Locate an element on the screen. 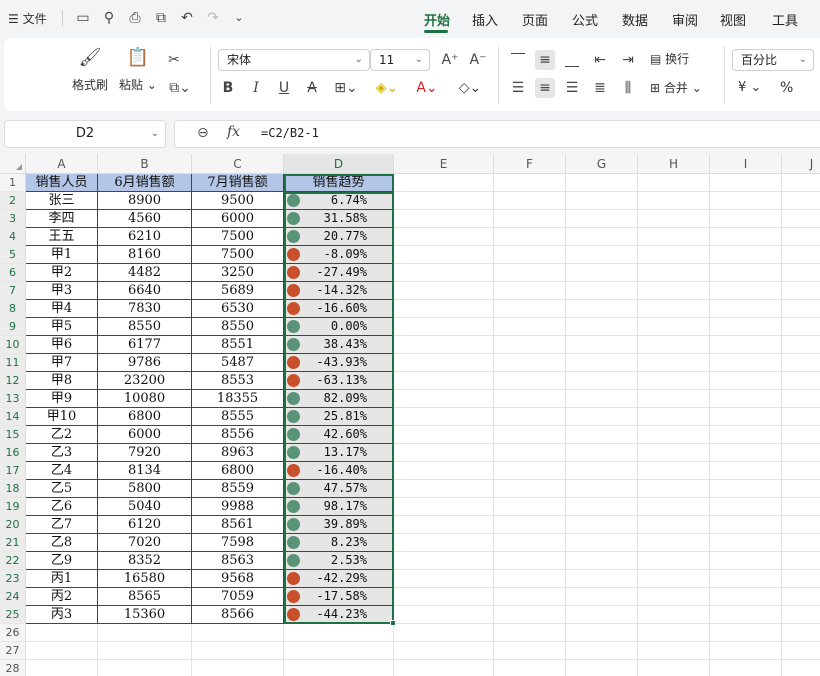 The height and width of the screenshot is (676, 820). row-header-8: 8 is located at coordinates (13, 309).